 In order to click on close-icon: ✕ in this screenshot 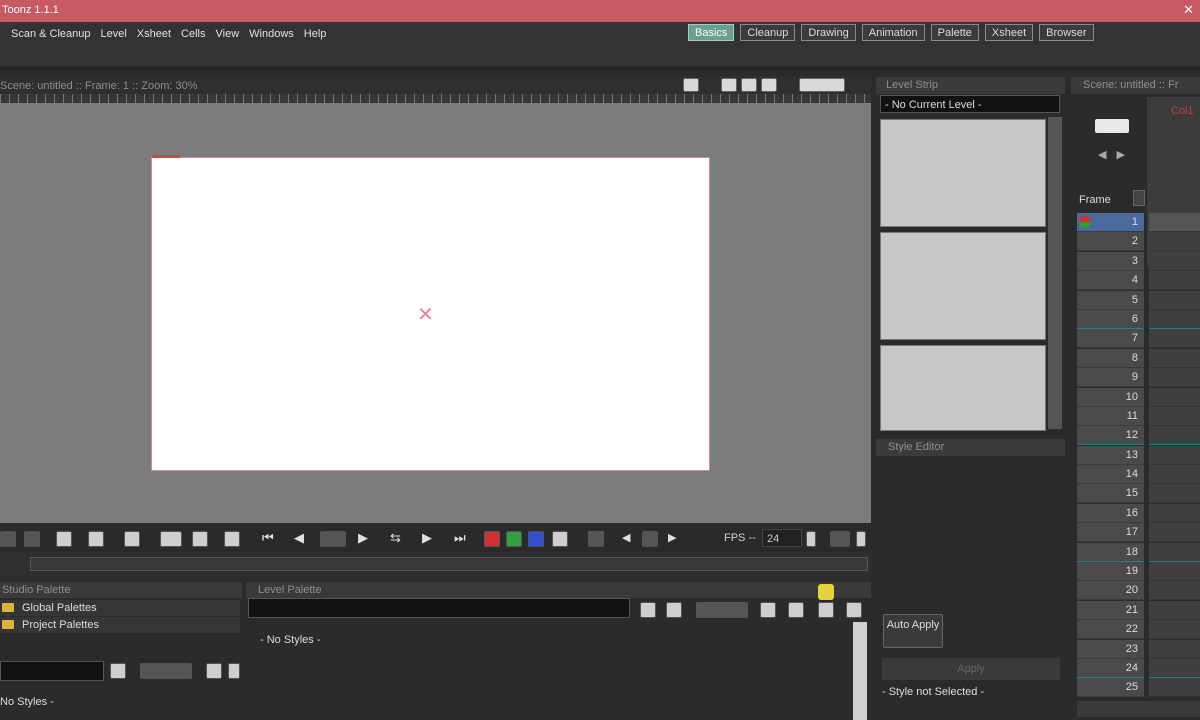, I will do `click(1188, 10)`.